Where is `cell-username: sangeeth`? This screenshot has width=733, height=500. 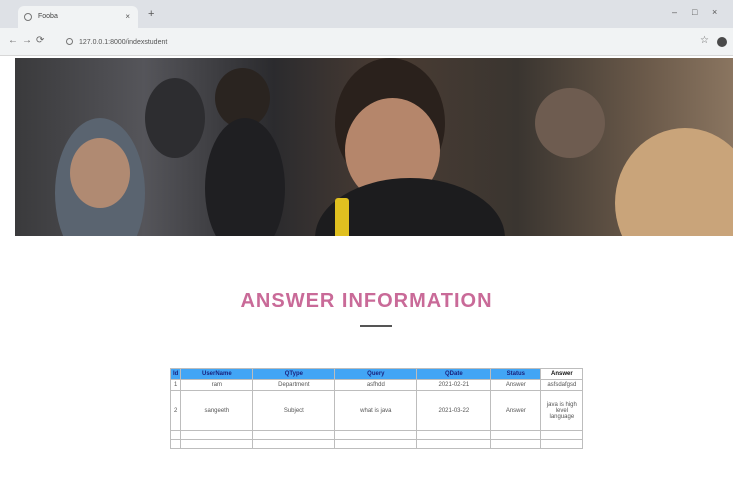 cell-username: sangeeth is located at coordinates (217, 410).